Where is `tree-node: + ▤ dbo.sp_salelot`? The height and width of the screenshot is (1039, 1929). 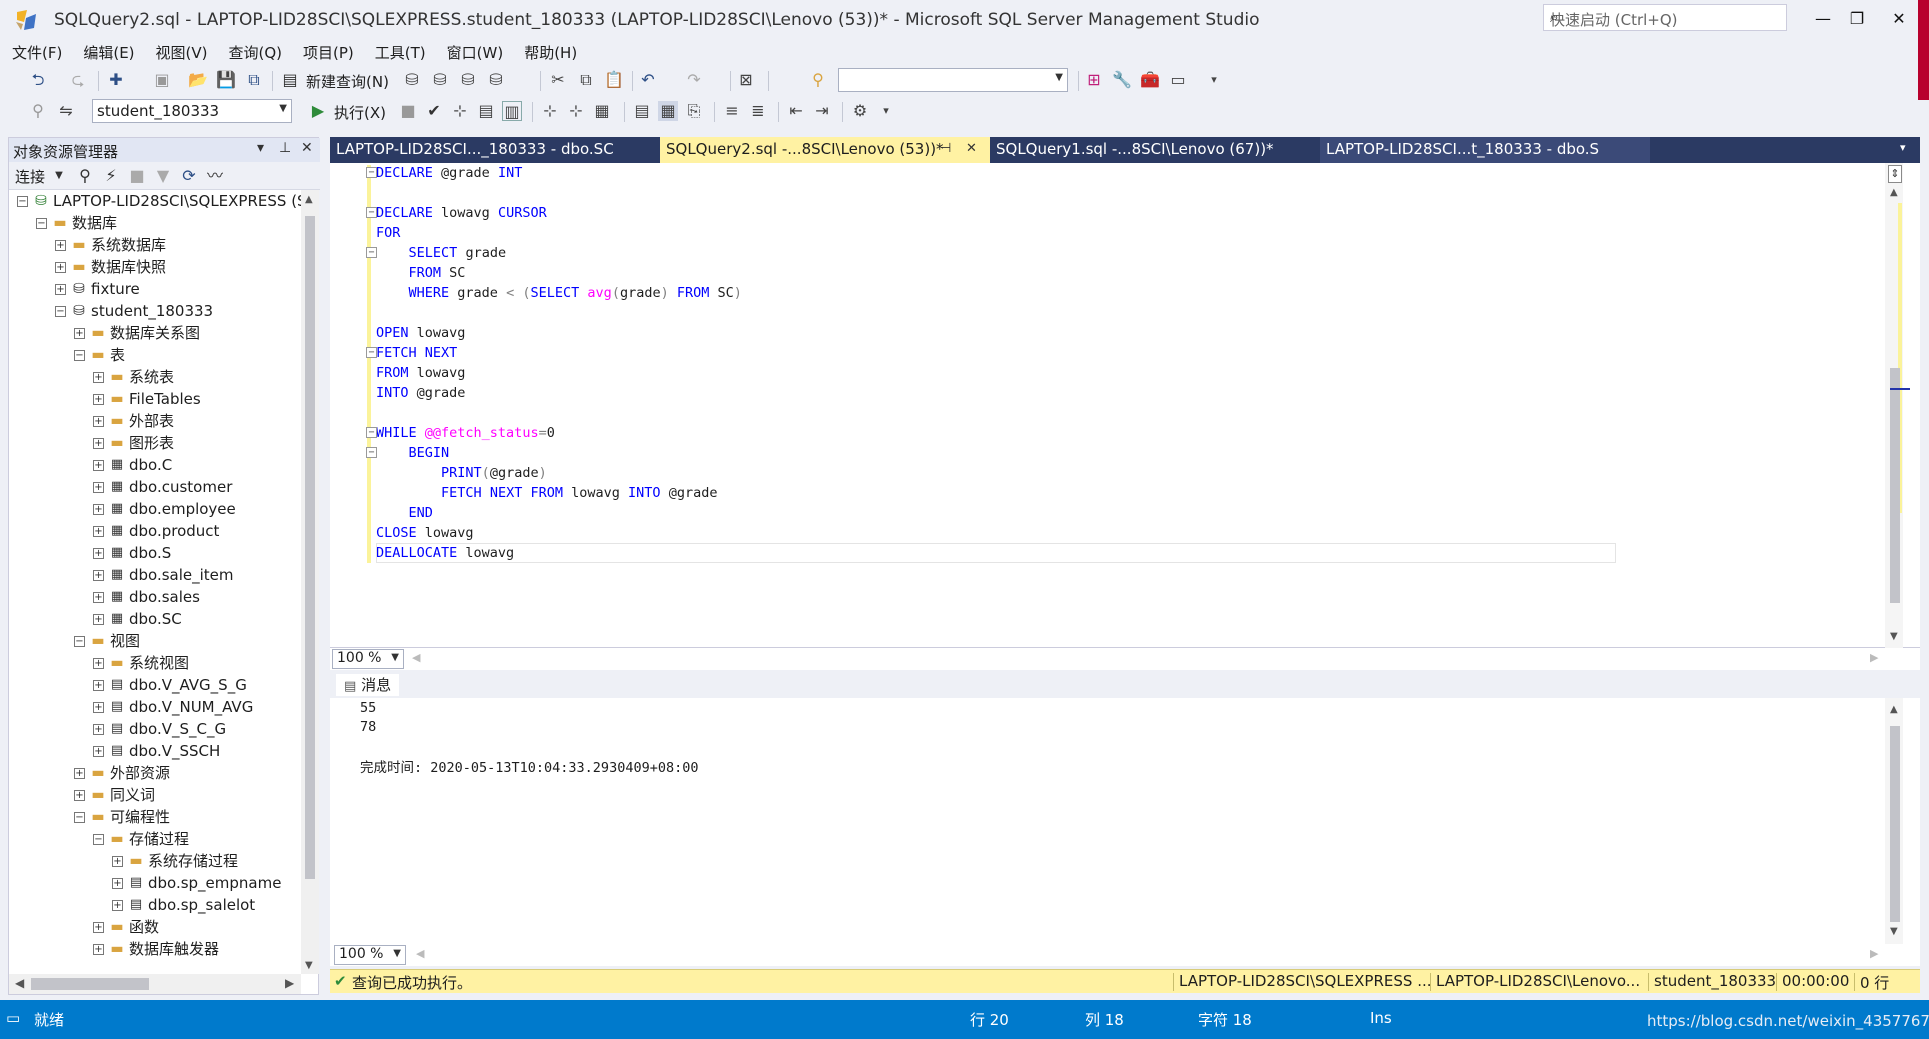 tree-node: + ▤ dbo.sp_salelot is located at coordinates (155, 905).